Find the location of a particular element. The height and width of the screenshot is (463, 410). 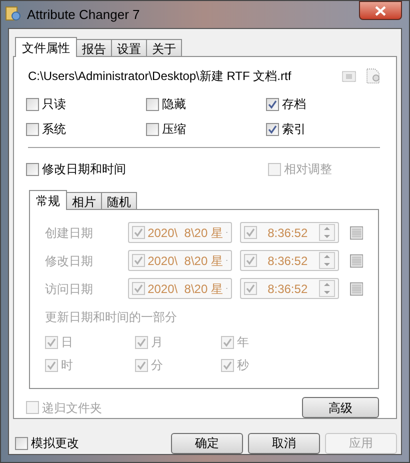

dialog-button: 确定 is located at coordinates (207, 443).